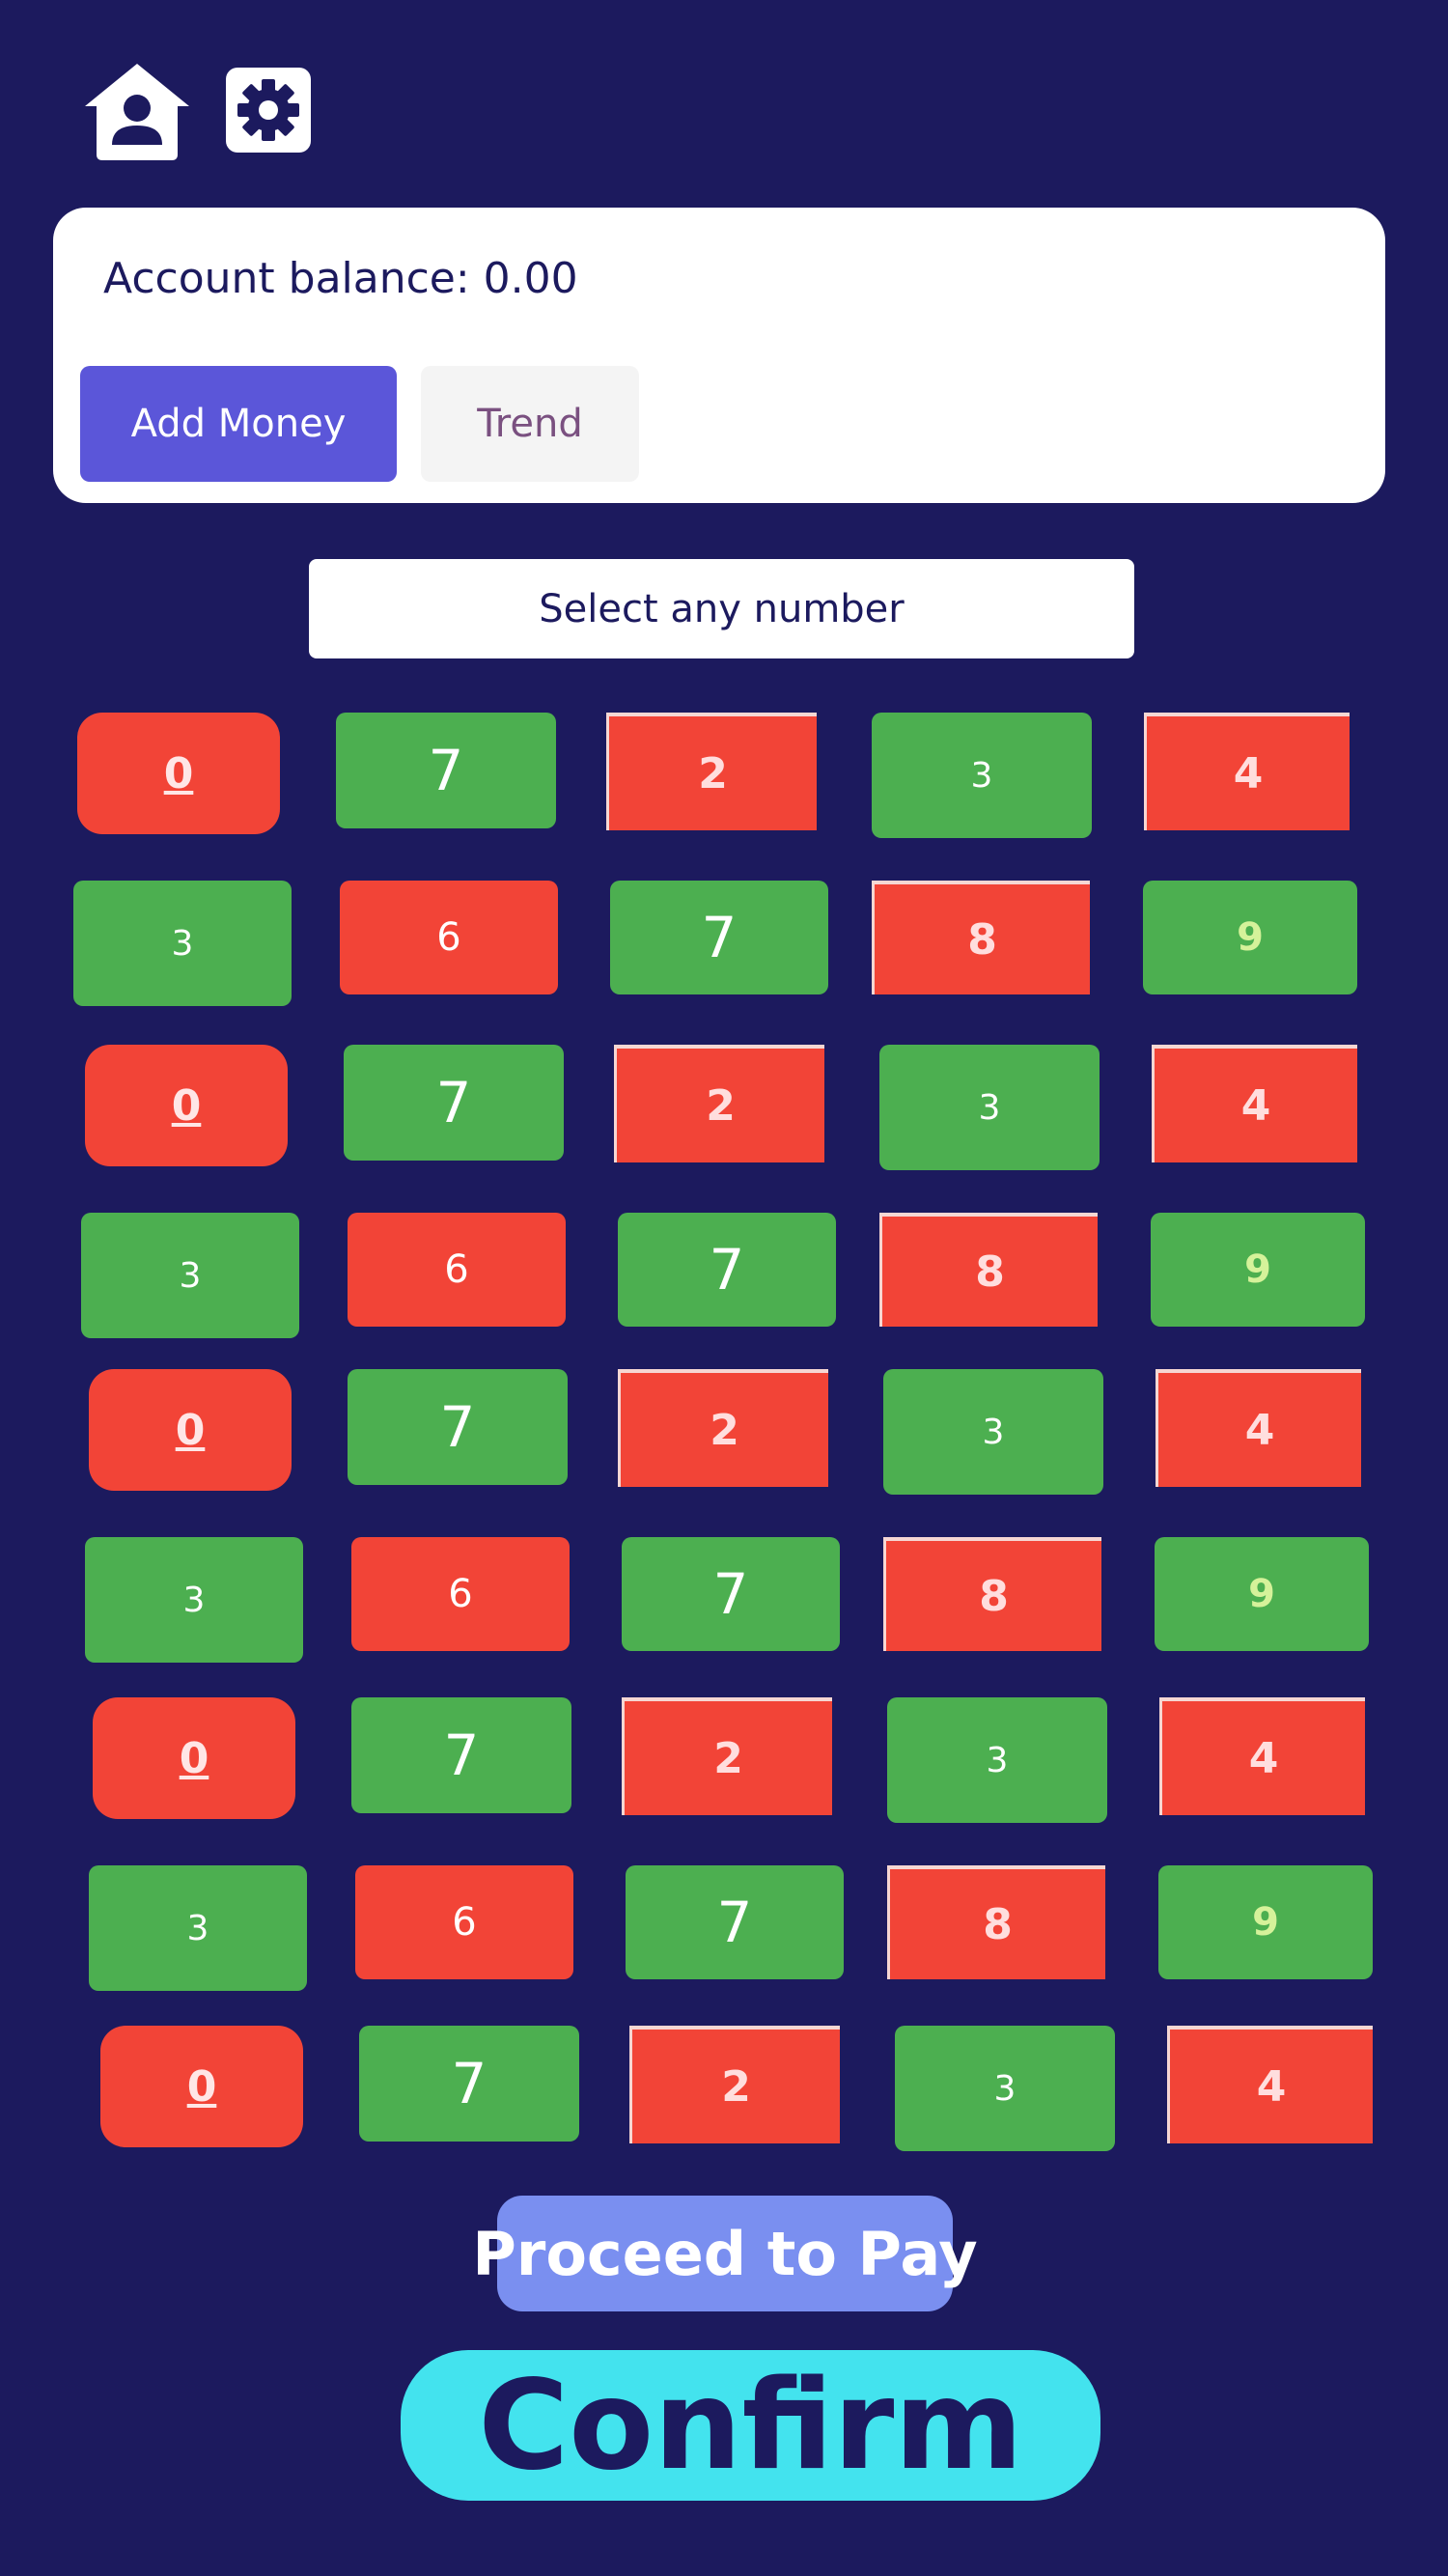 Image resolution: width=1448 pixels, height=2576 pixels. Describe the element at coordinates (268, 111) in the screenshot. I see `gear-icon` at that location.